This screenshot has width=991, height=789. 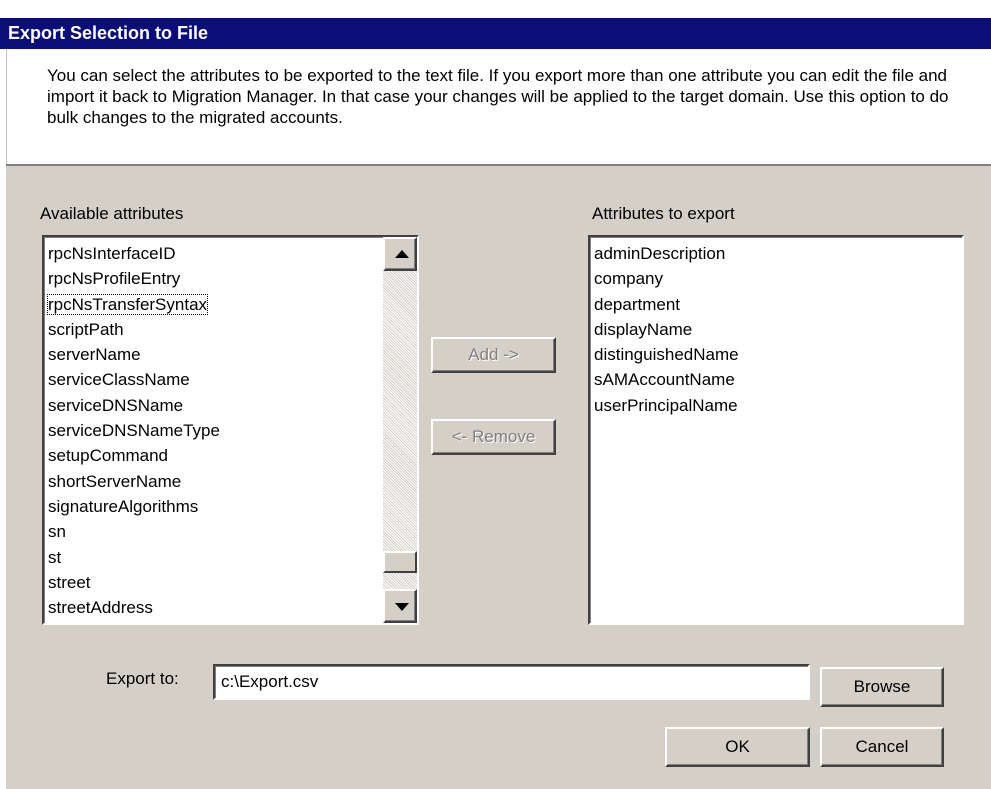 I want to click on available-attribute-item: scriptPath, so click(x=232, y=329).